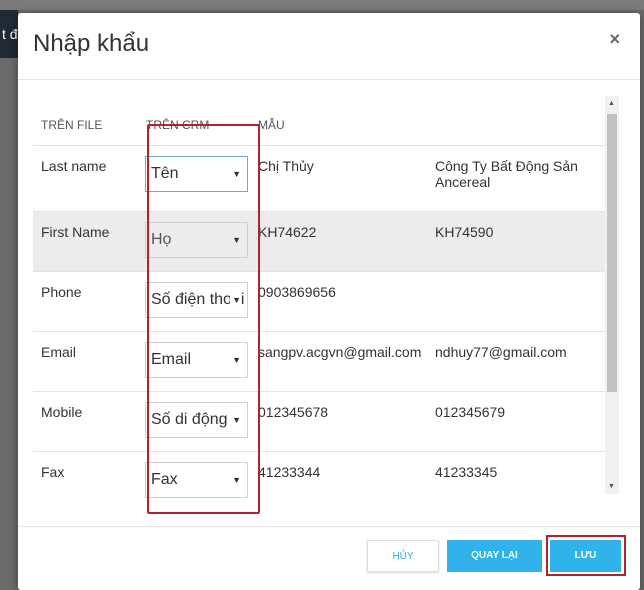 This screenshot has width=644, height=590. What do you see at coordinates (85, 361) in the screenshot?
I see `file-field: Email` at bounding box center [85, 361].